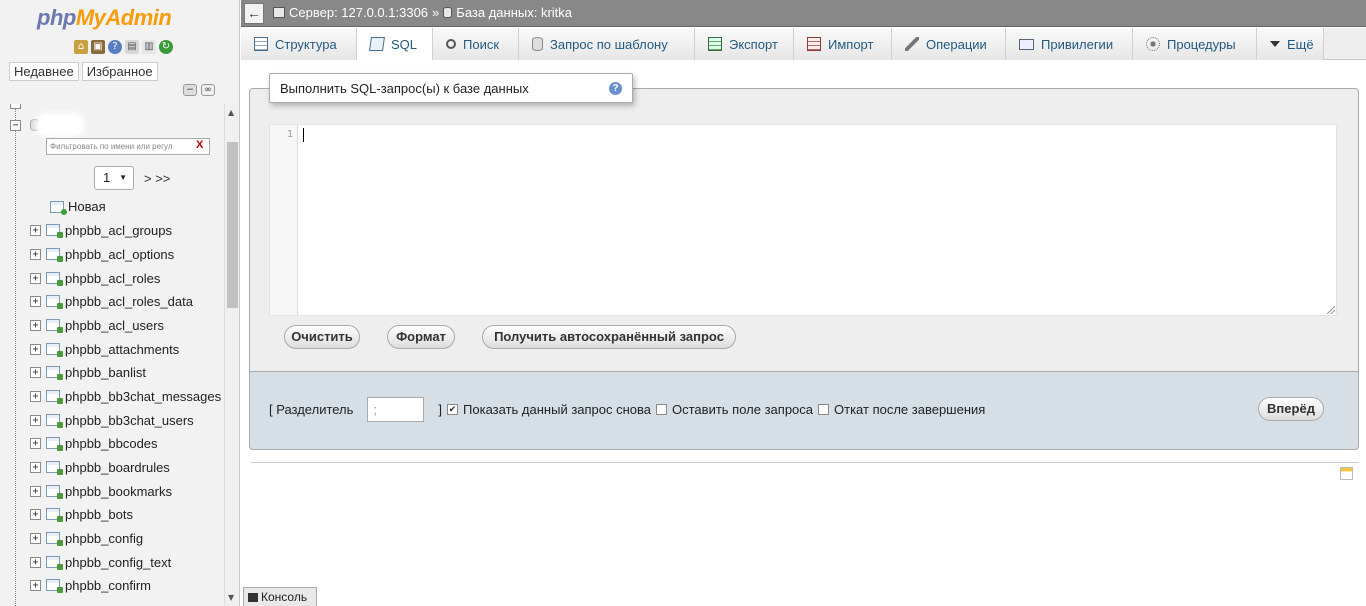 Image resolution: width=1366 pixels, height=606 pixels. What do you see at coordinates (609, 337) in the screenshot?
I see `get-autosaved-query-button: Получить автосохранённый запрос` at bounding box center [609, 337].